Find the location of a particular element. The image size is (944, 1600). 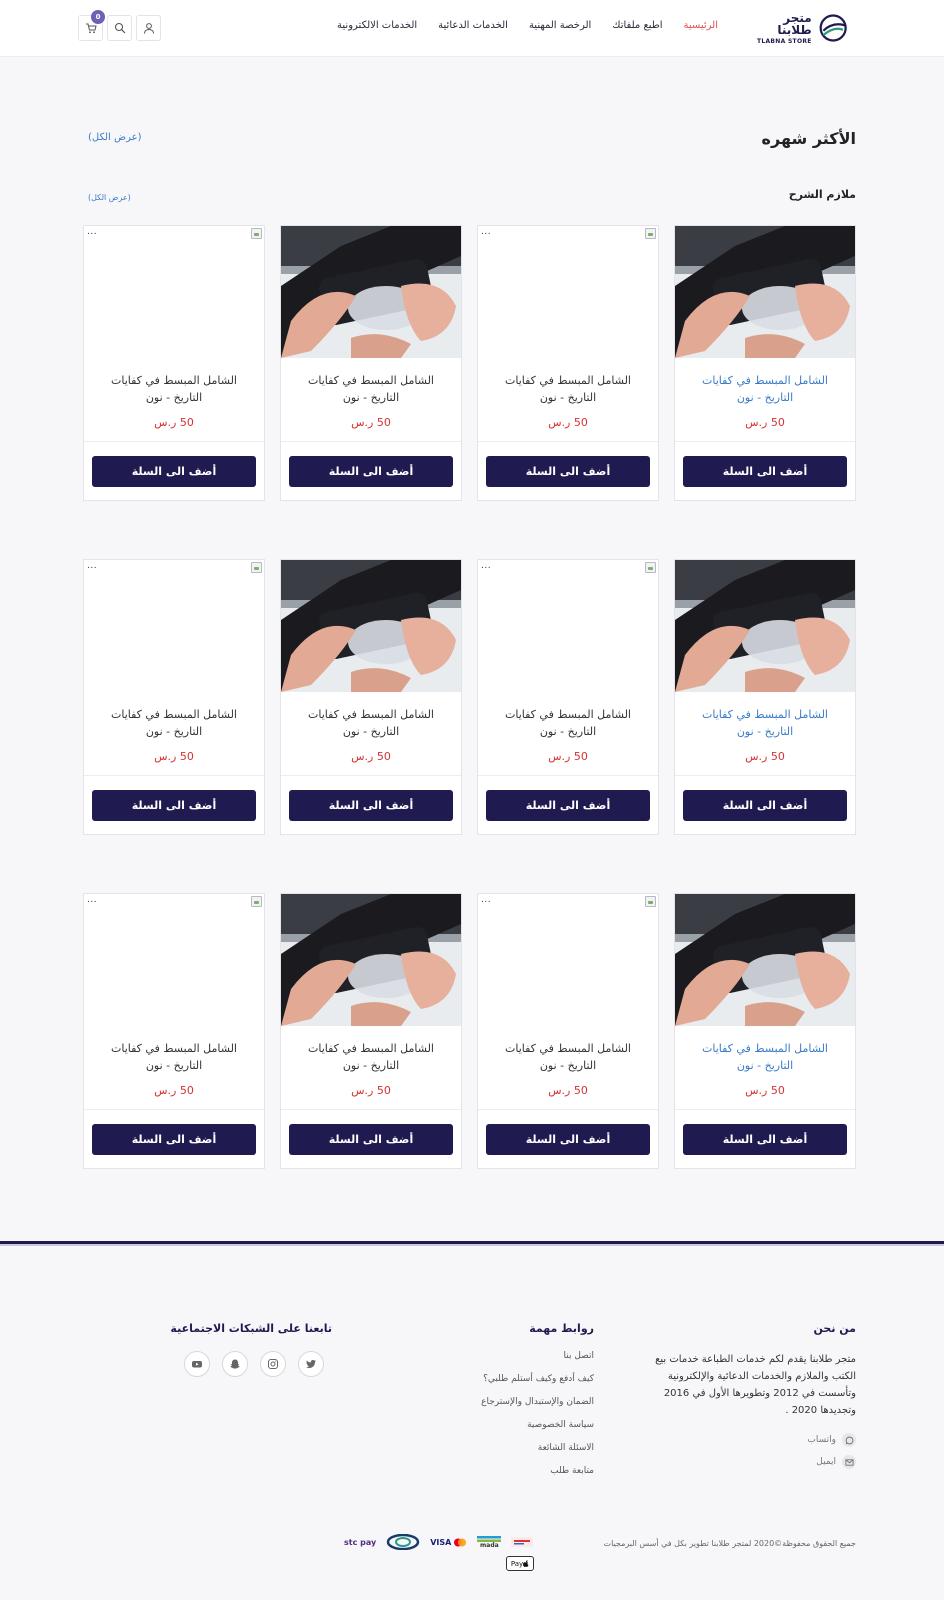

search-button is located at coordinates (119, 28).